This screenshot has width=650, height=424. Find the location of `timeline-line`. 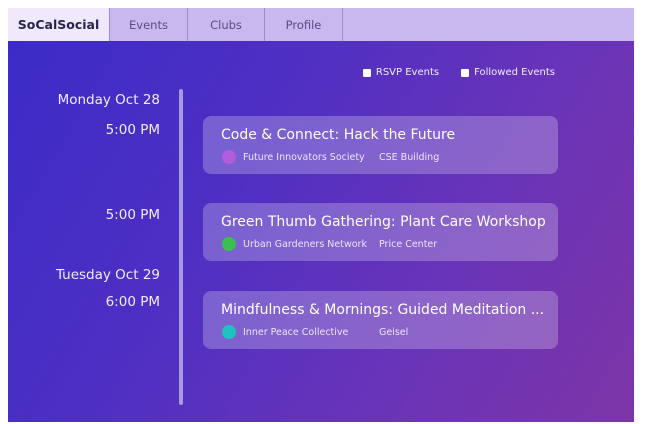

timeline-line is located at coordinates (181, 247).